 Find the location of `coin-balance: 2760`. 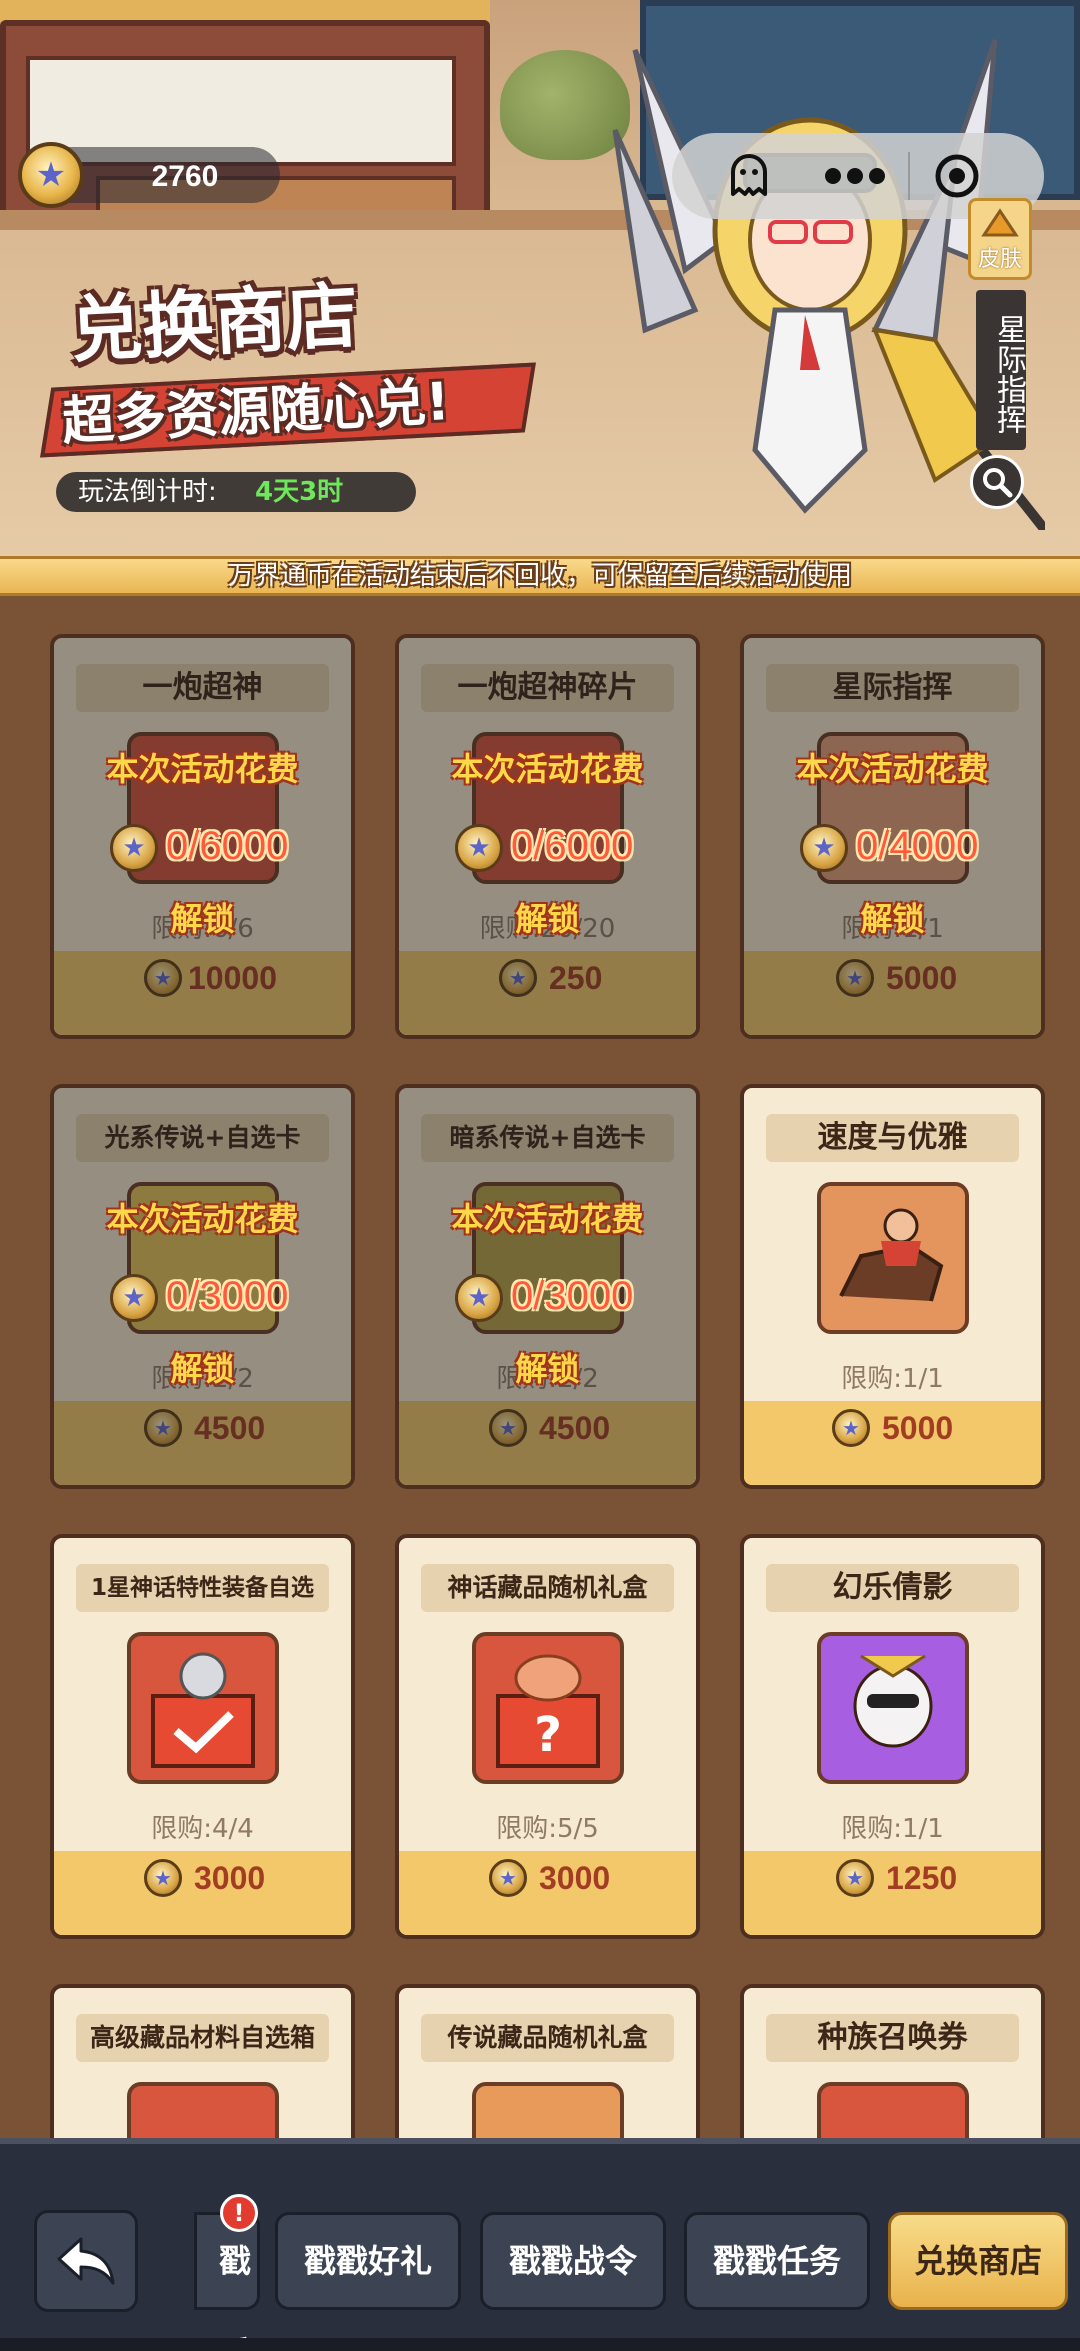

coin-balance: 2760 is located at coordinates (185, 176).